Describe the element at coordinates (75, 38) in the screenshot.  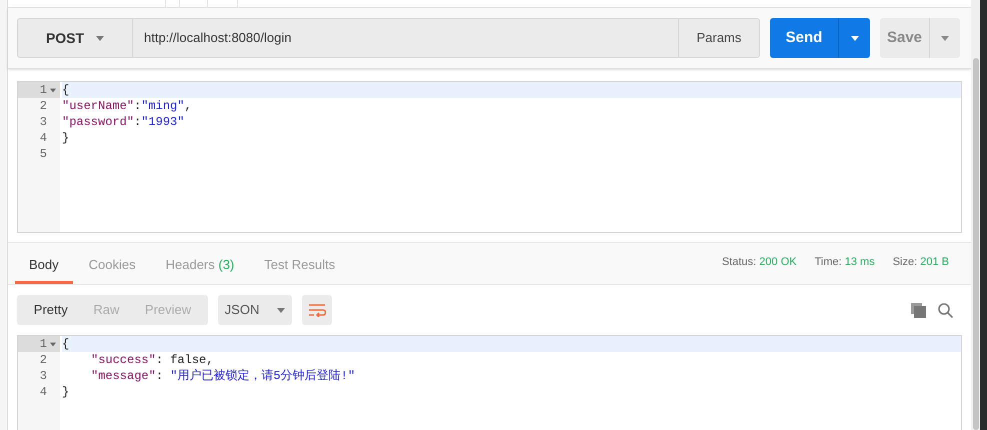
I see `method-dropdown: POST` at that location.